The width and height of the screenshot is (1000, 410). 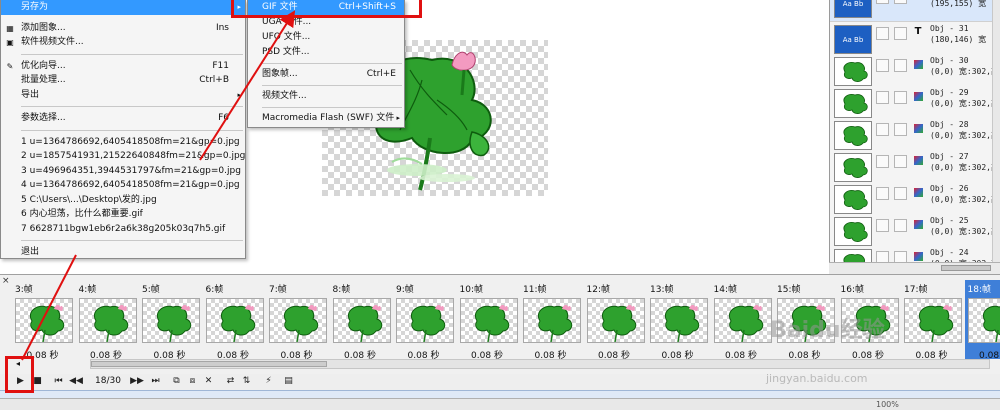 What do you see at coordinates (233, 320) in the screenshot?
I see `timeline-frame: 6:帧 0.08 秒` at bounding box center [233, 320].